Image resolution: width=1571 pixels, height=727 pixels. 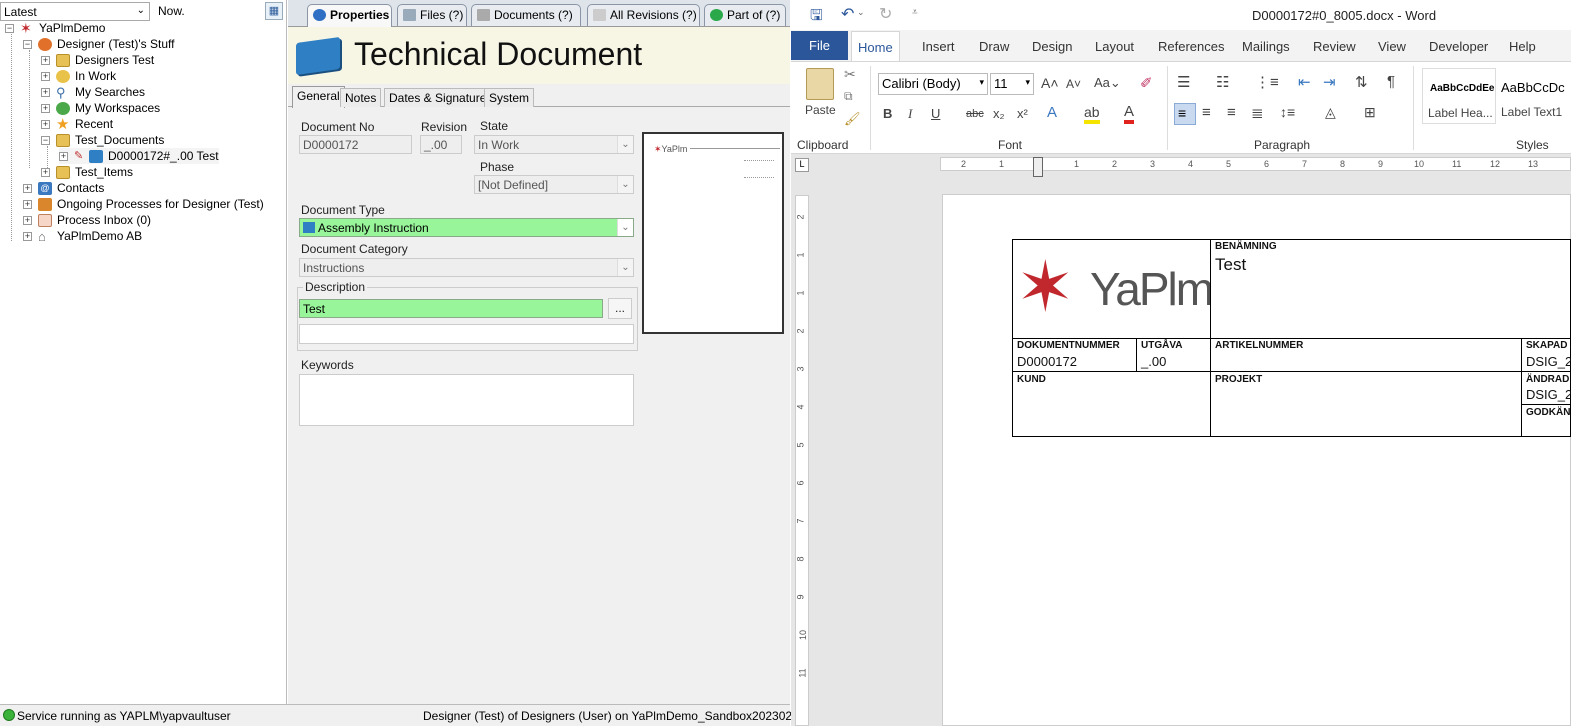 I want to click on tree-node: + Test_Items, so click(x=87, y=172).